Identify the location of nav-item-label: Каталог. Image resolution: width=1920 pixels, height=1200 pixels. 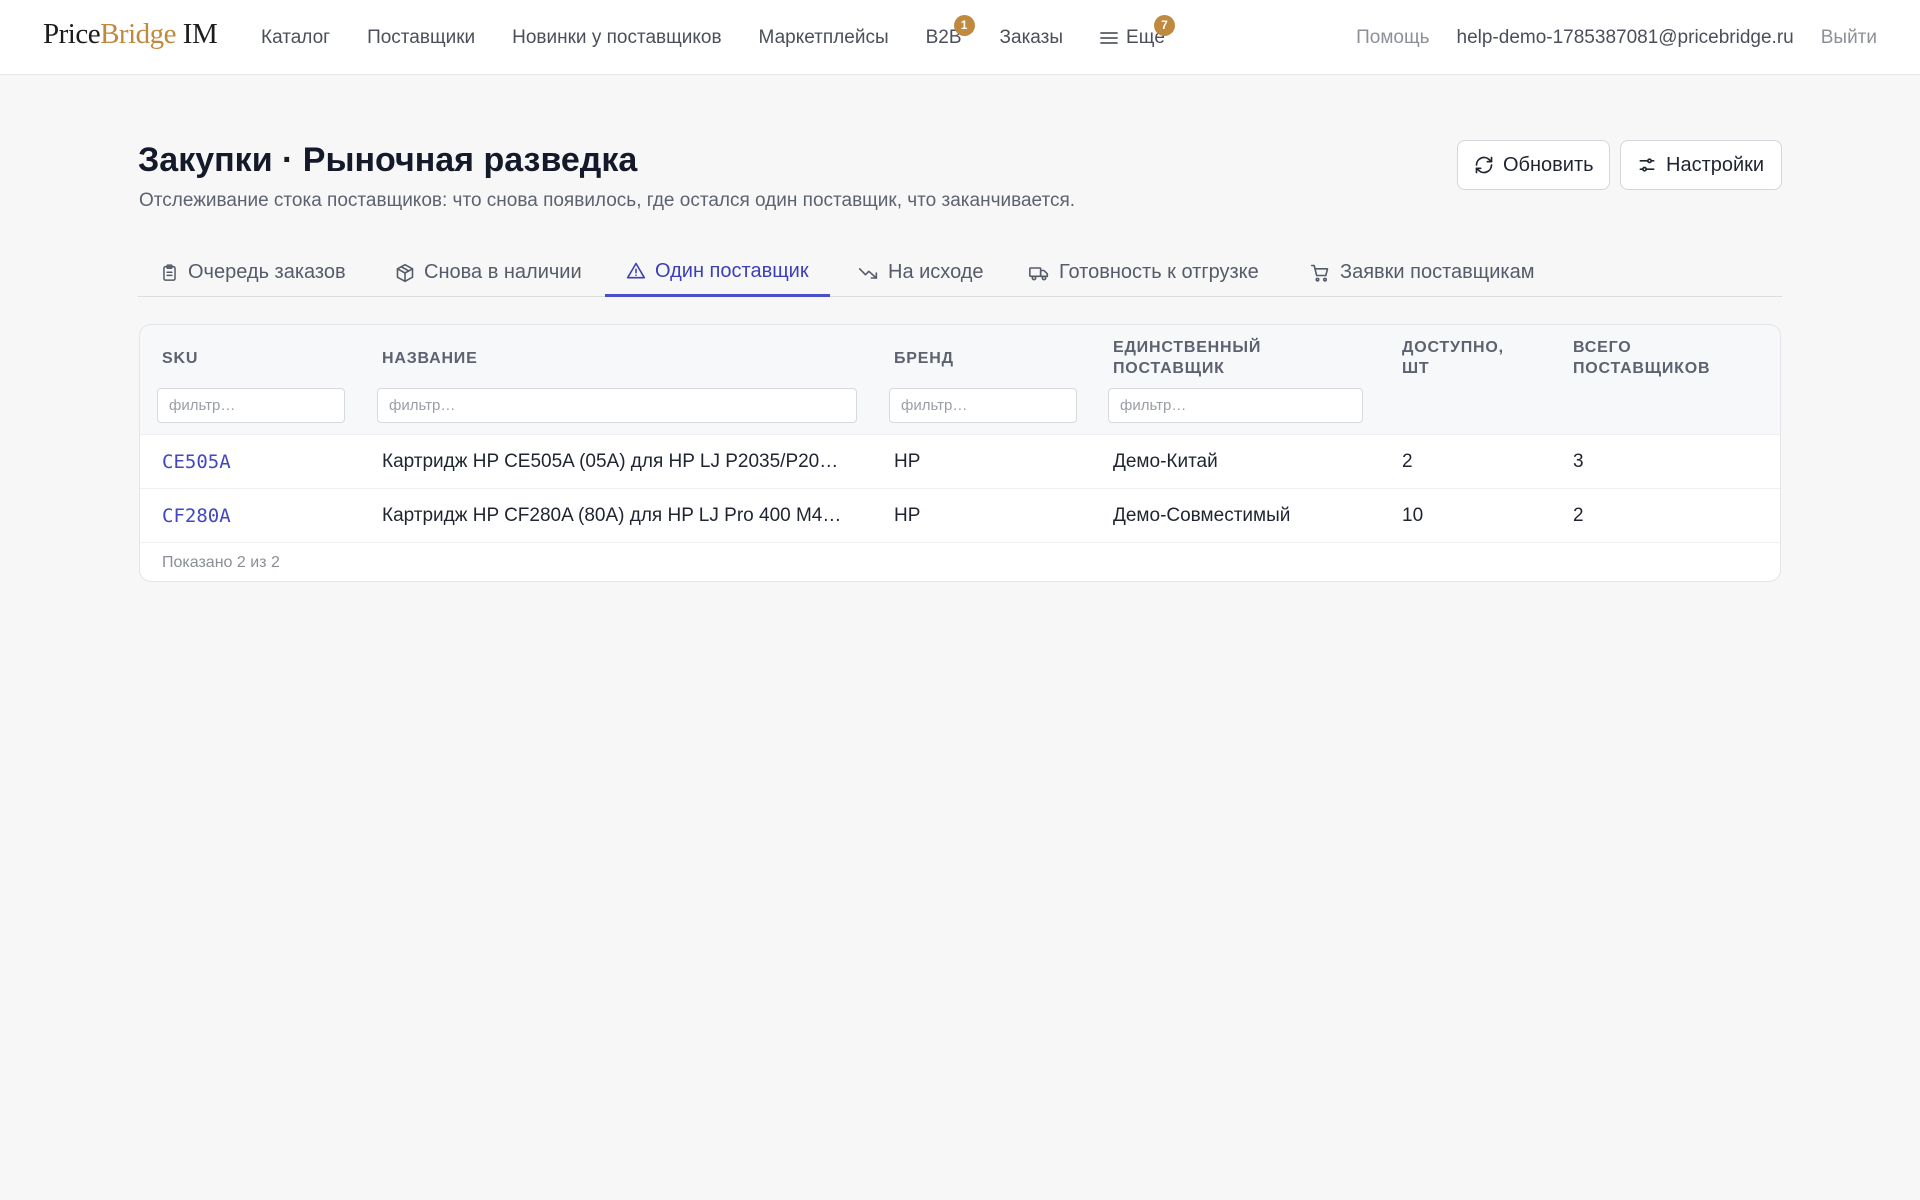
(296, 37).